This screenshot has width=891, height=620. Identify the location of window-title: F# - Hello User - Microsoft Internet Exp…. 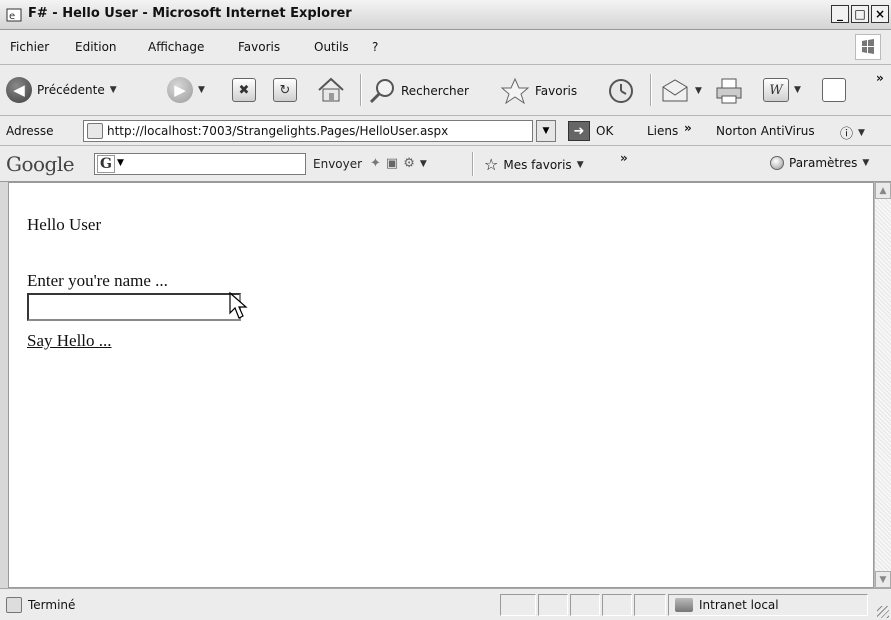
(190, 13).